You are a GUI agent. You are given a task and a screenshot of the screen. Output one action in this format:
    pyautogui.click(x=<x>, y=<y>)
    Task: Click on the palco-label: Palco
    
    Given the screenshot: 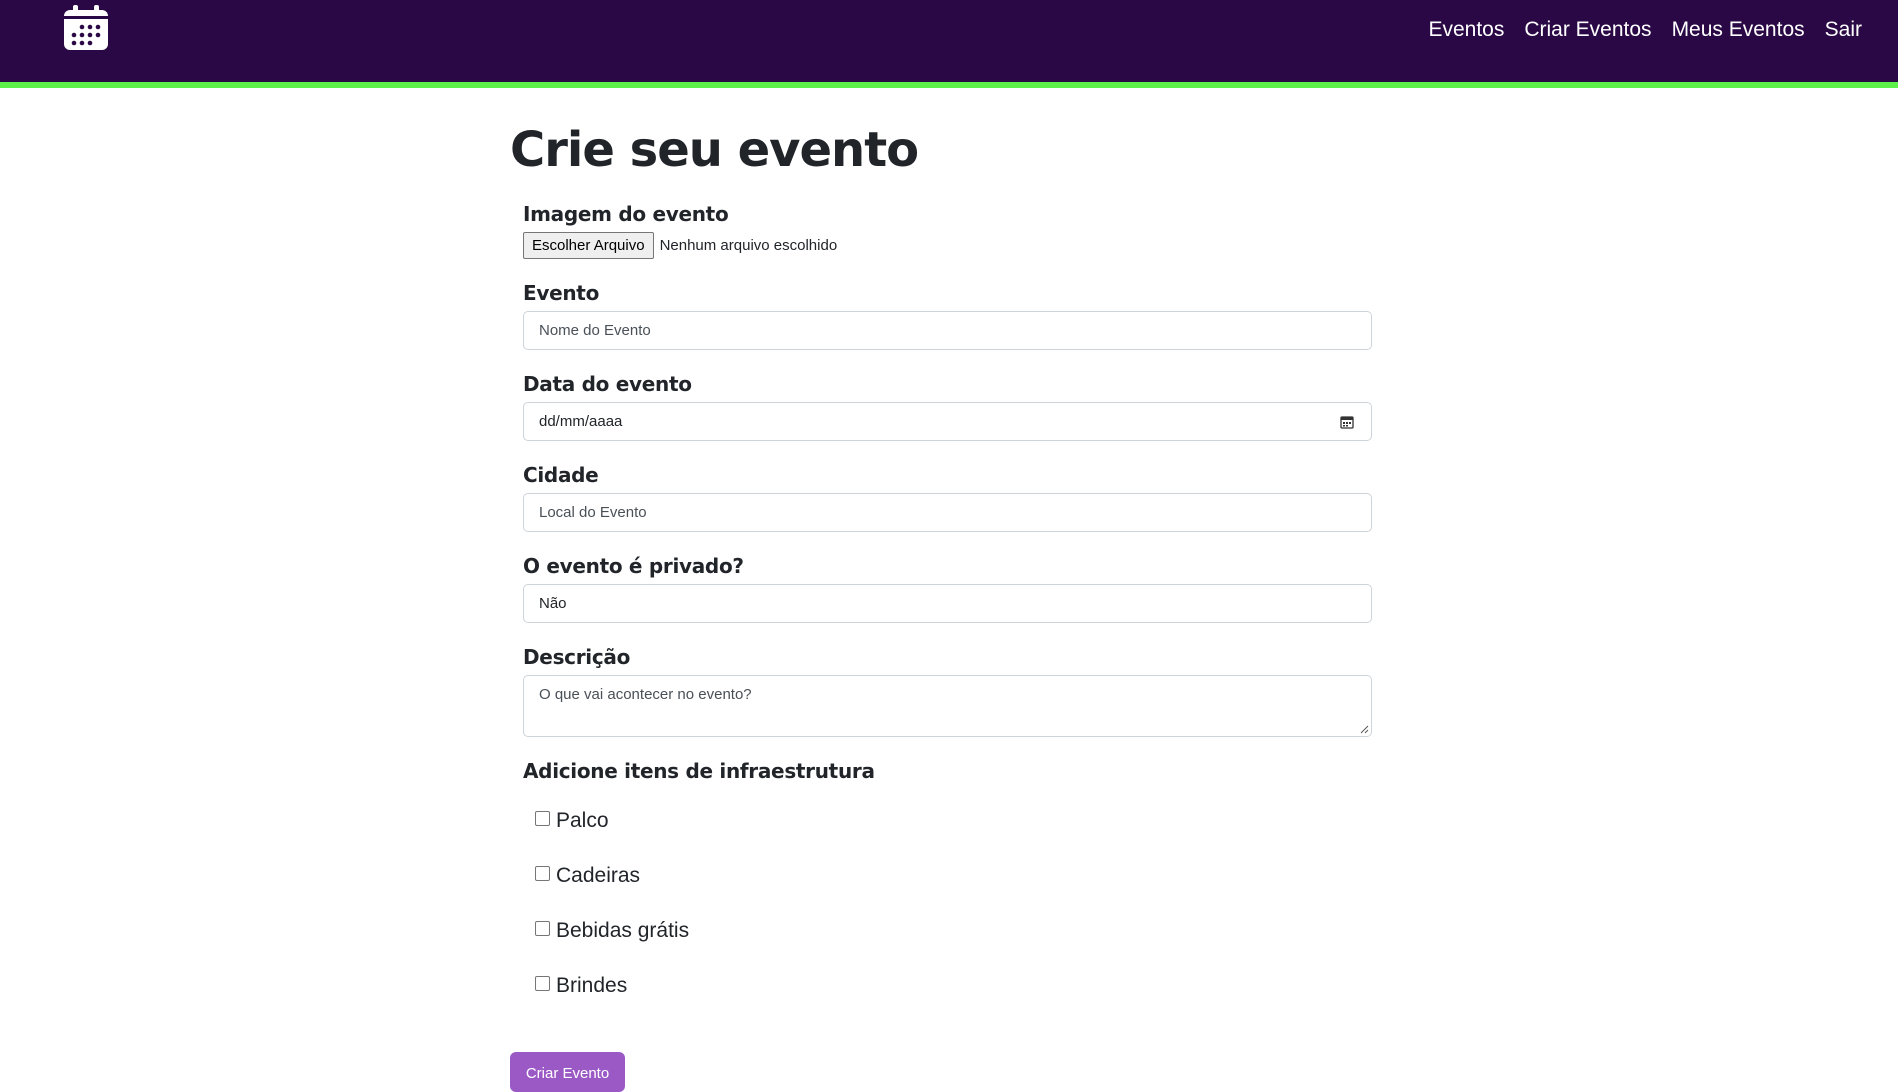 What is the action you would take?
    pyautogui.click(x=582, y=820)
    